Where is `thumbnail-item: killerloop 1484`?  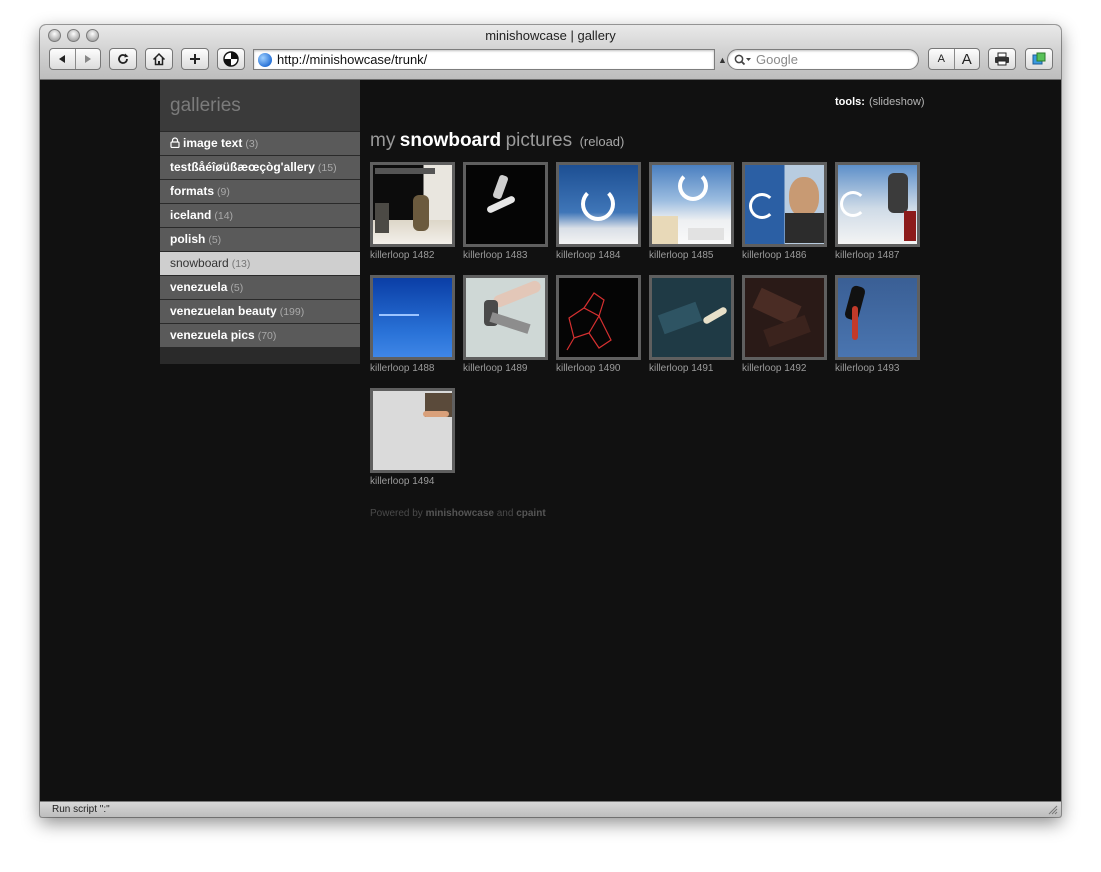
thumbnail-item: killerloop 1484 is located at coordinates (598, 211).